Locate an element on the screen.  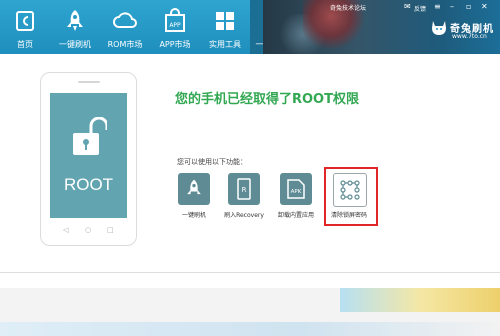
phone-home-icon: ○ is located at coordinates (88, 230).